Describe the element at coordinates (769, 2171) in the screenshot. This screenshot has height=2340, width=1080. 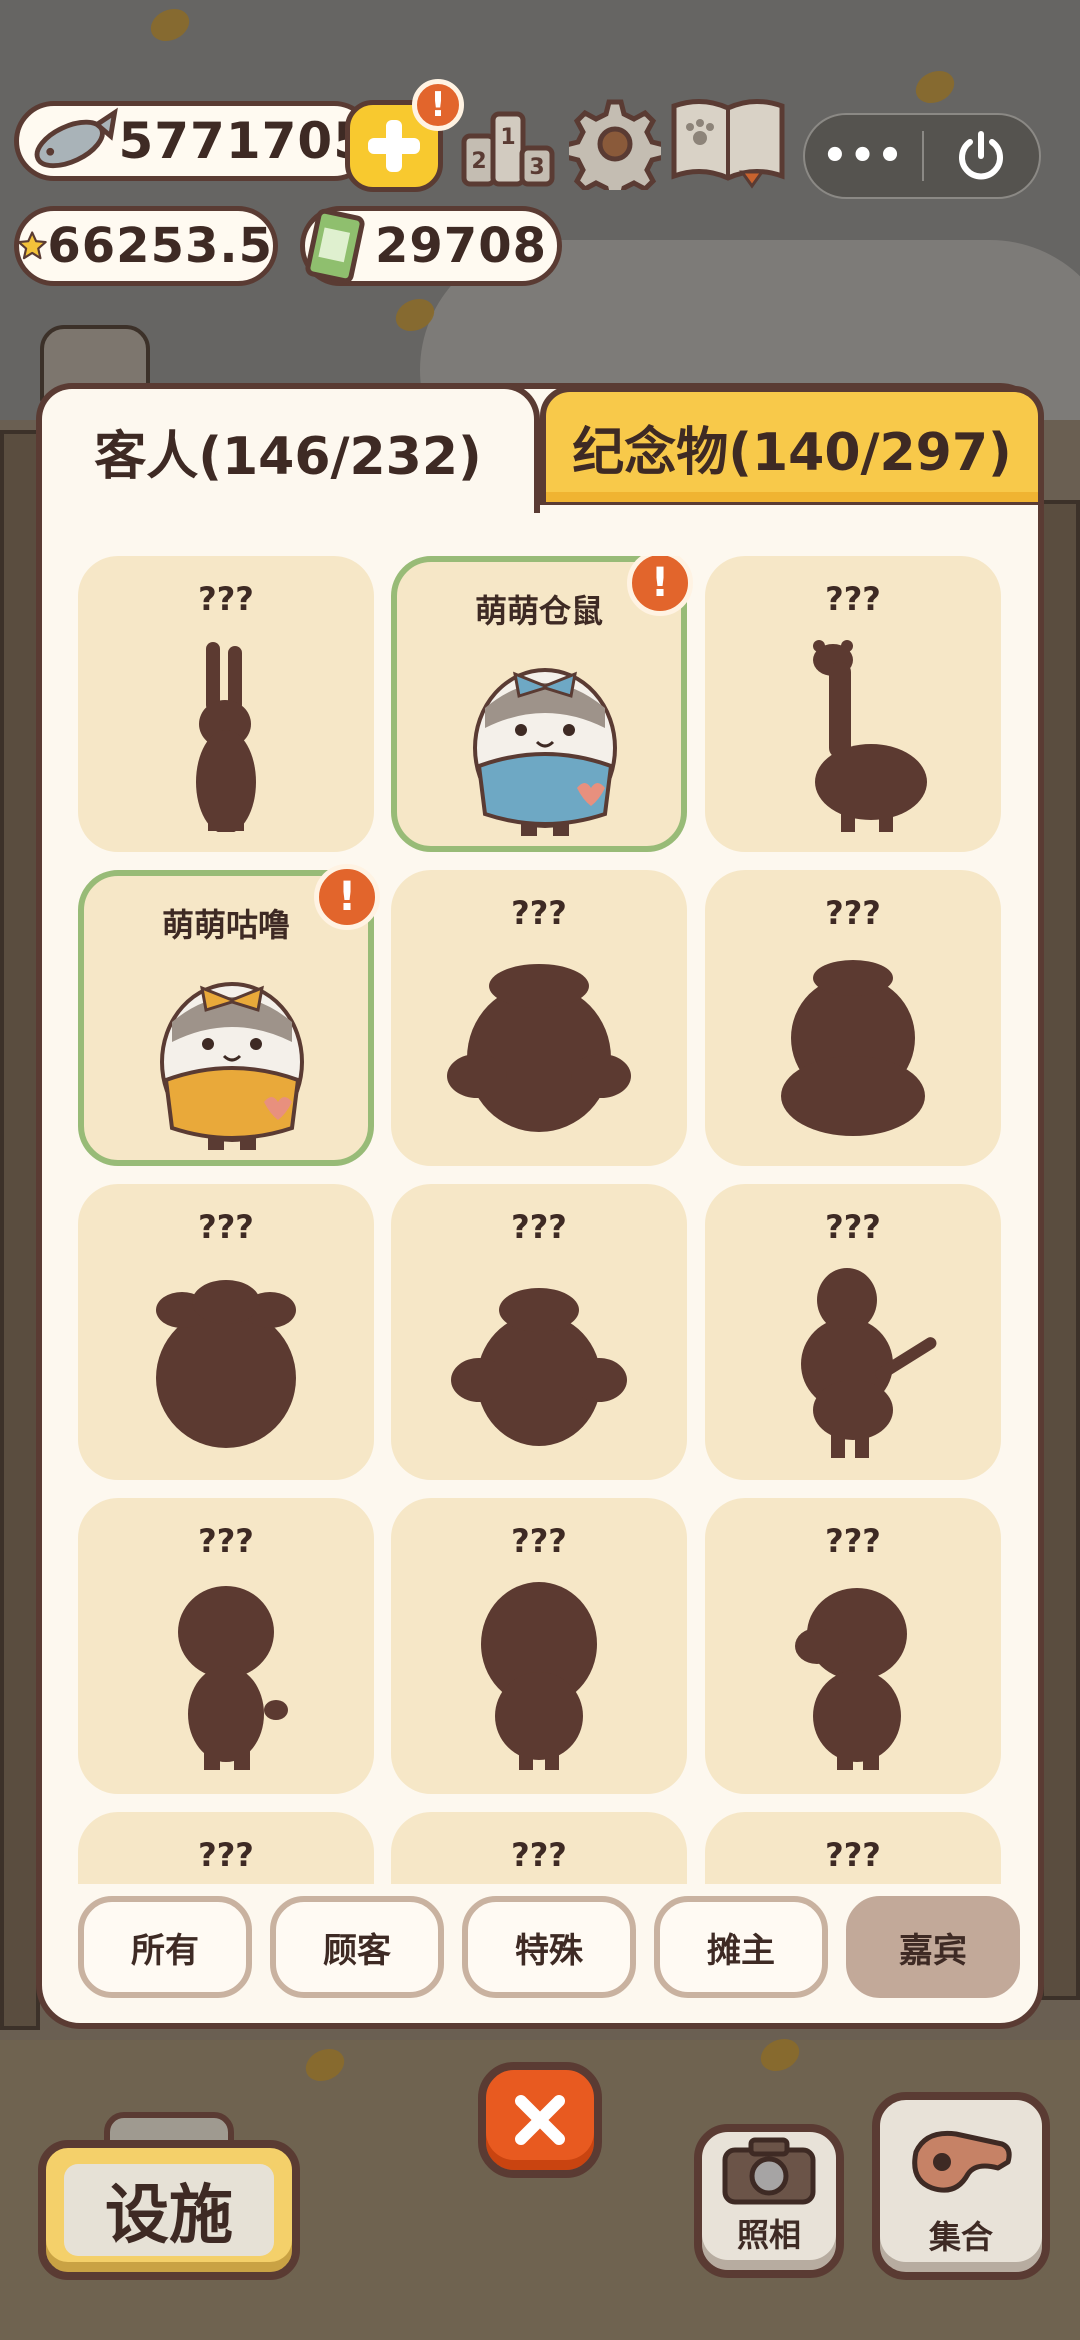
I see `camera-icon` at that location.